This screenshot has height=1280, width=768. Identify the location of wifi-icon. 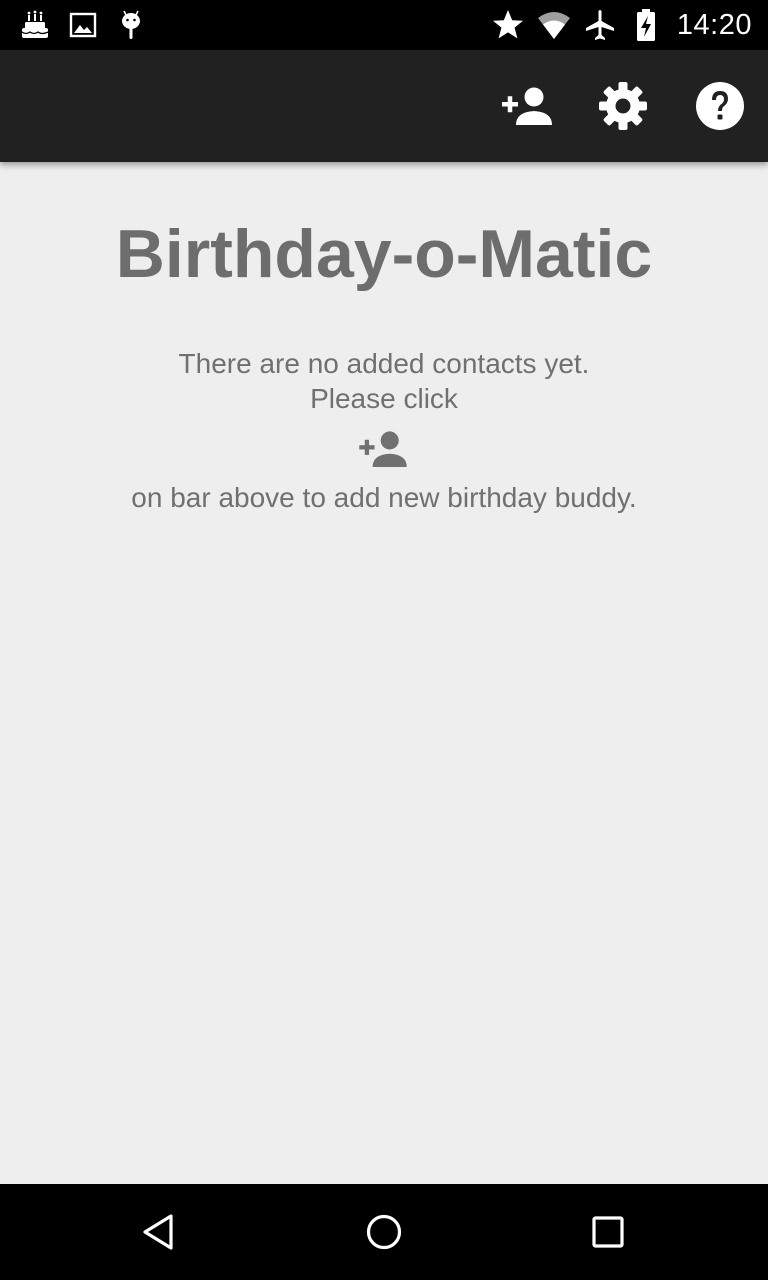
(553, 25).